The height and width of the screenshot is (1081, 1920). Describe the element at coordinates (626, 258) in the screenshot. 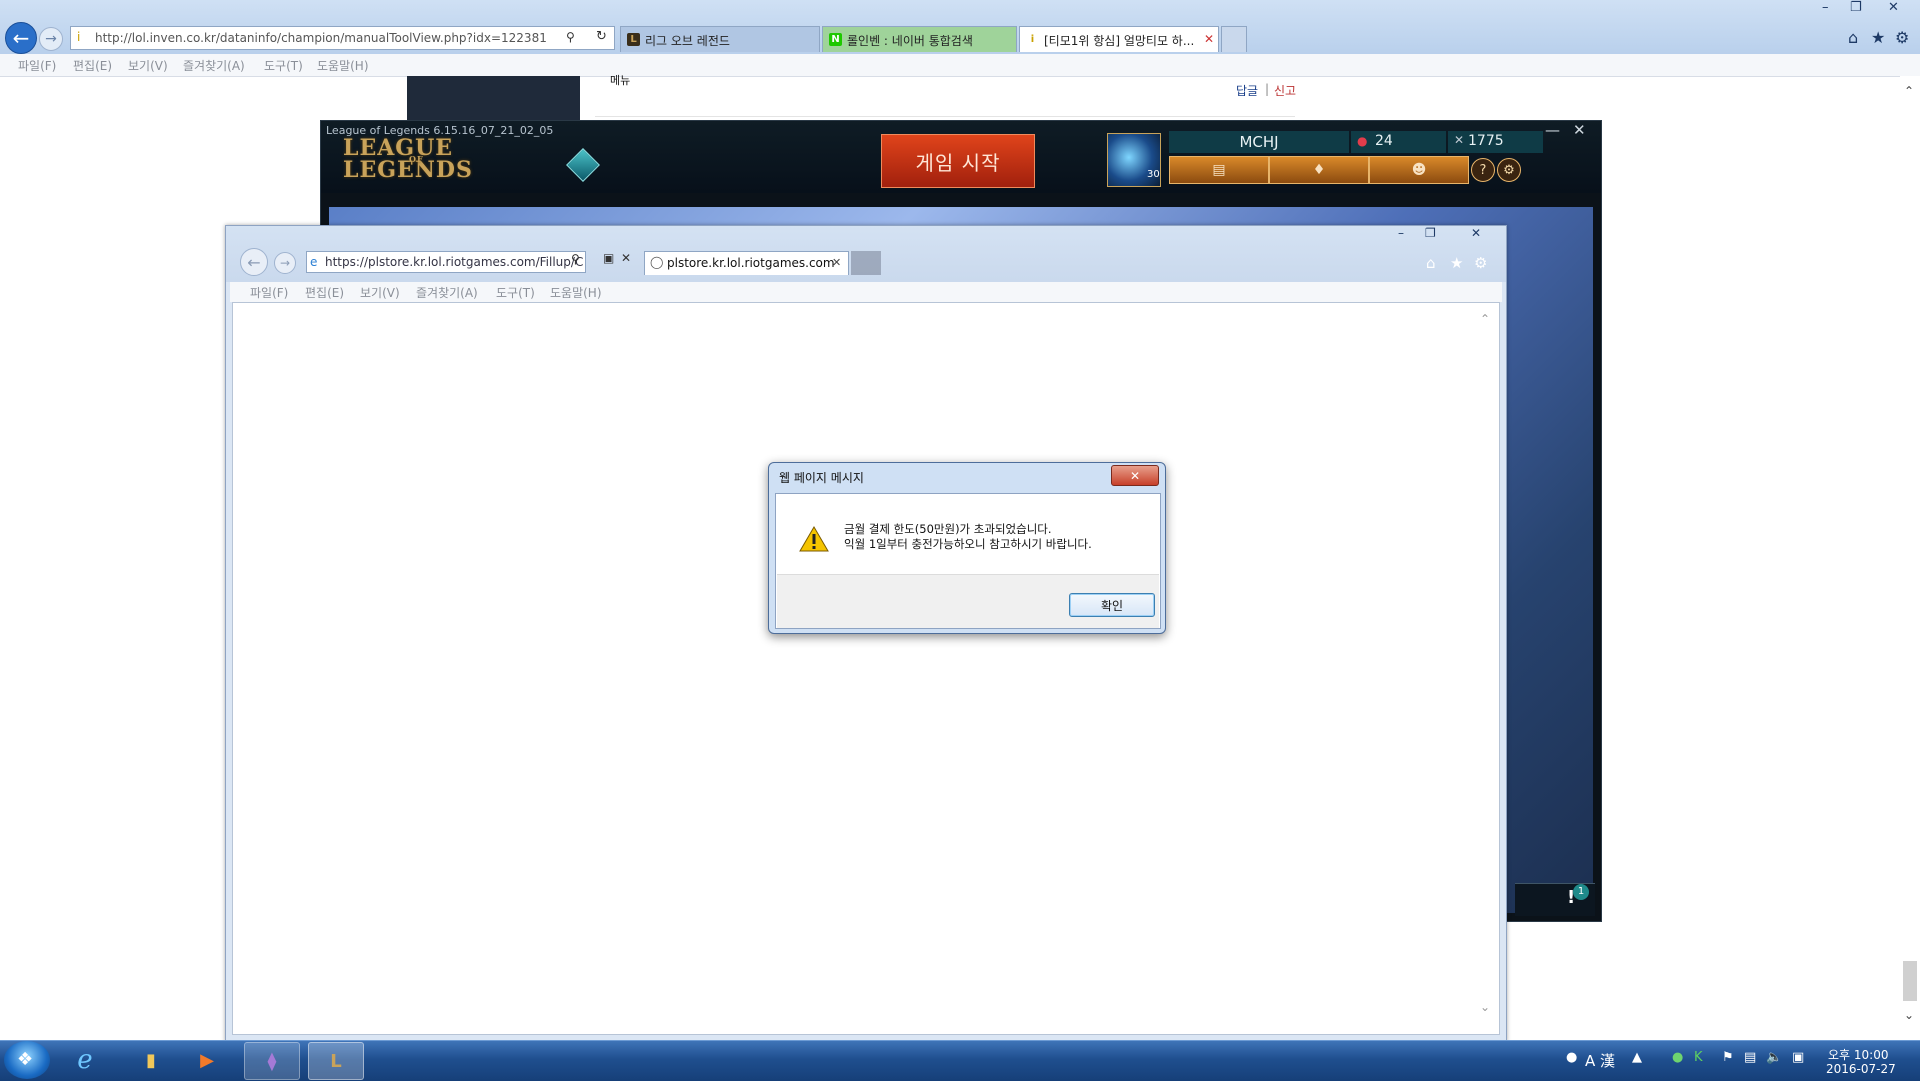

I see `stop-icon: ✕` at that location.